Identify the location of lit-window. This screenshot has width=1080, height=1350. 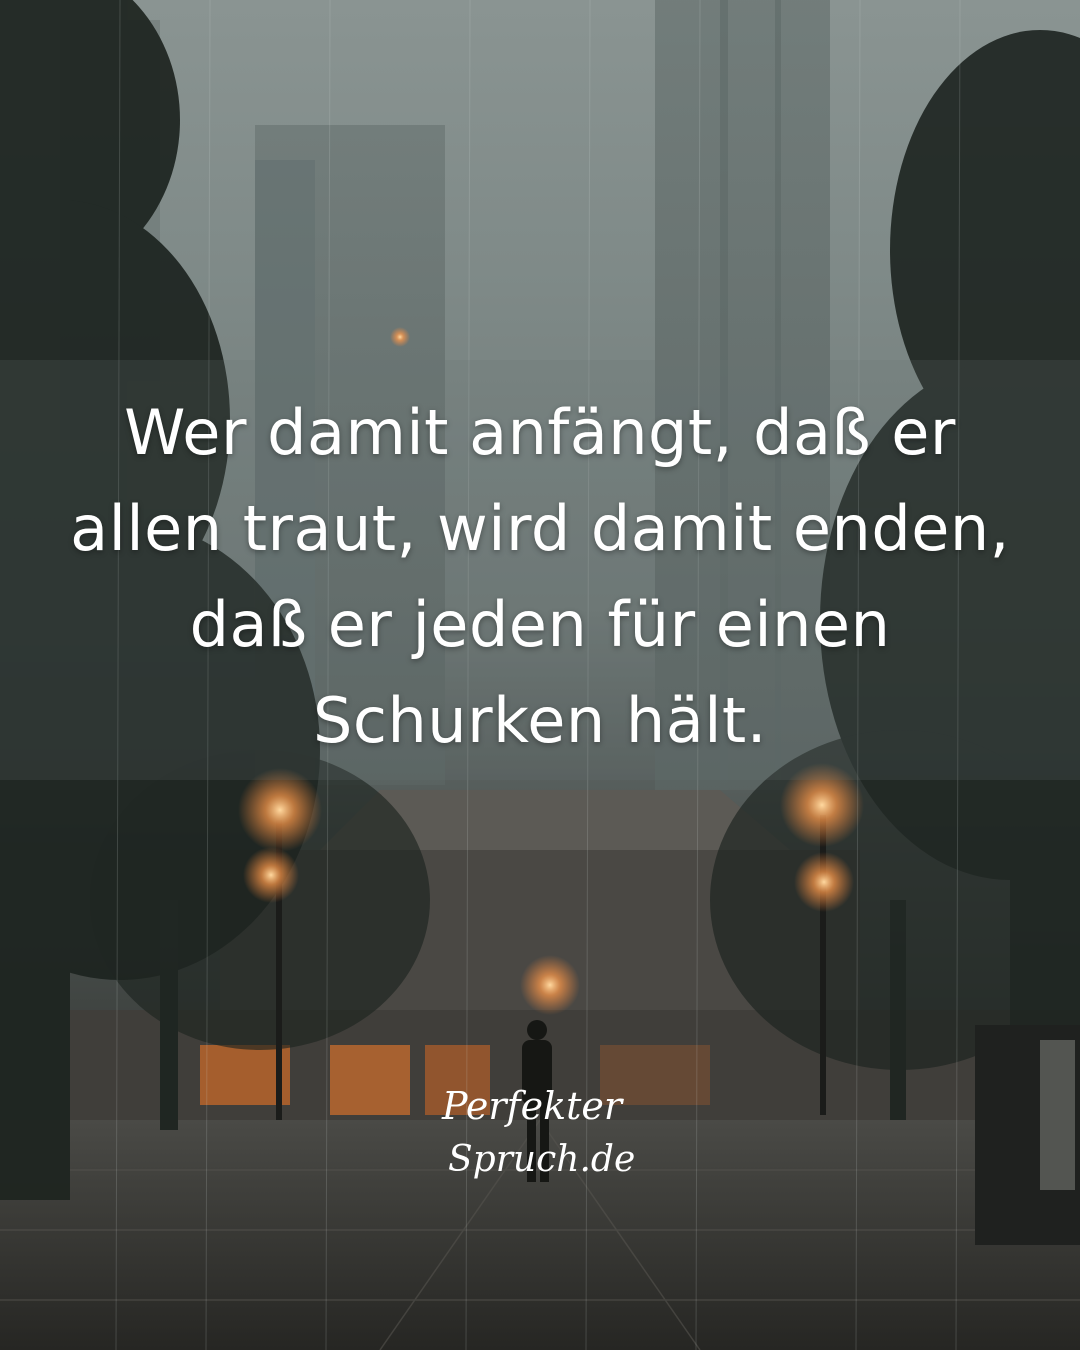
(370, 1080).